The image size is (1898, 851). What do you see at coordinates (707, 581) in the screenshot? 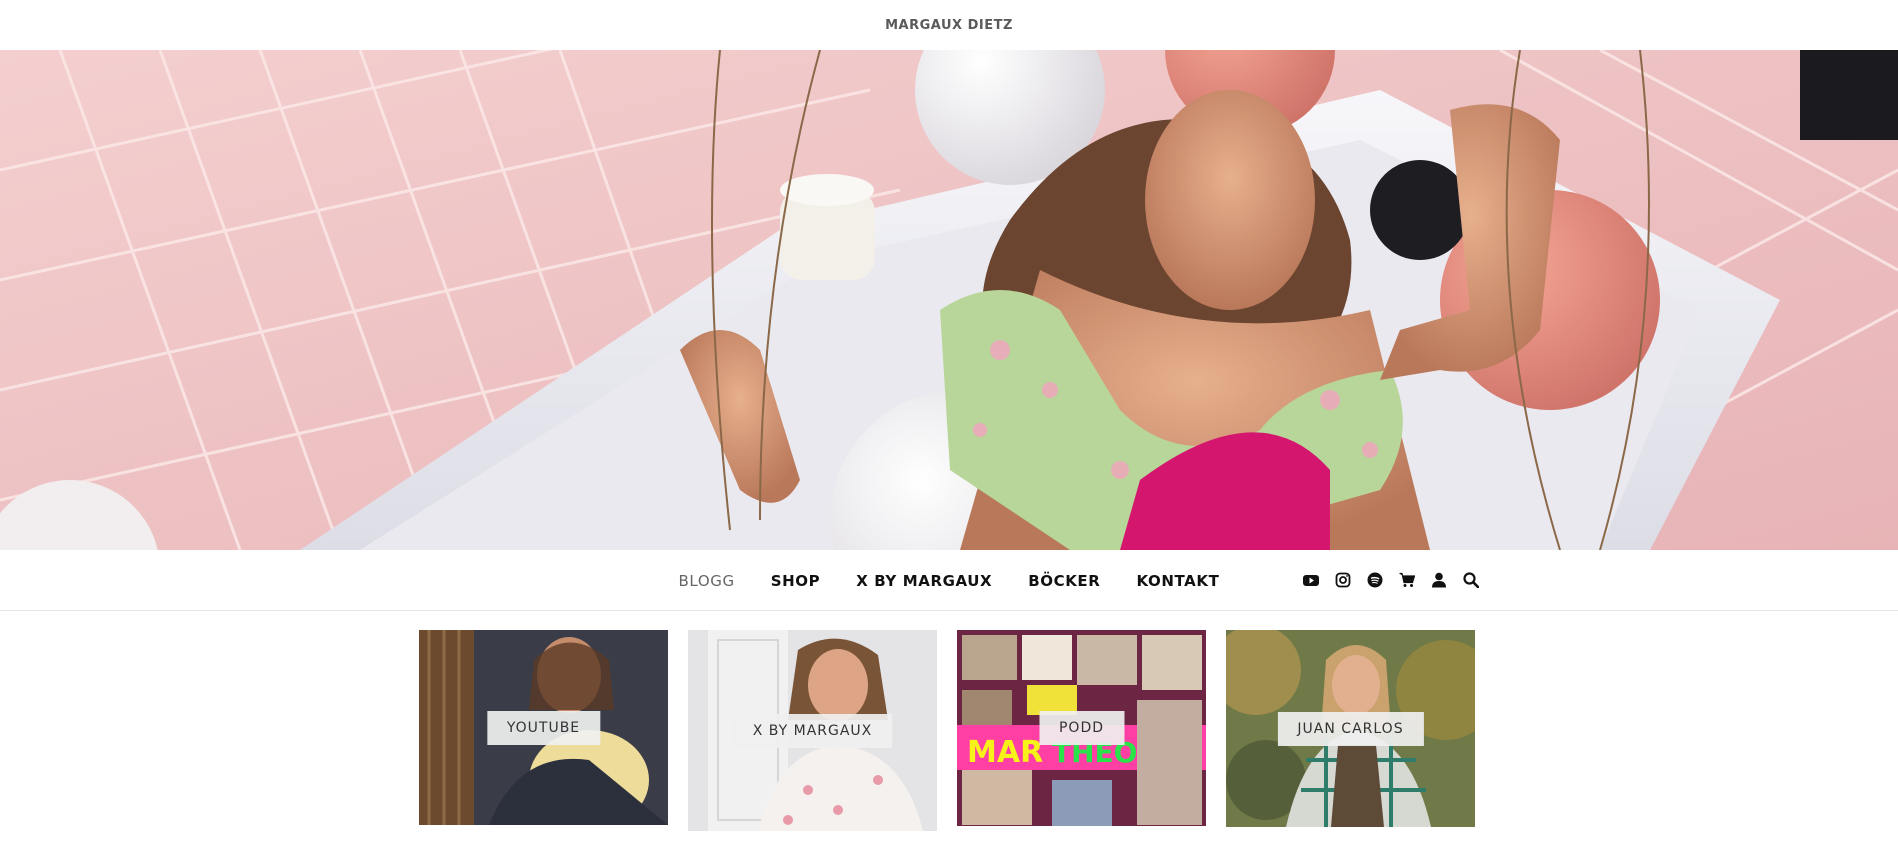
I see `nav-item-blogg: BLOGG` at bounding box center [707, 581].